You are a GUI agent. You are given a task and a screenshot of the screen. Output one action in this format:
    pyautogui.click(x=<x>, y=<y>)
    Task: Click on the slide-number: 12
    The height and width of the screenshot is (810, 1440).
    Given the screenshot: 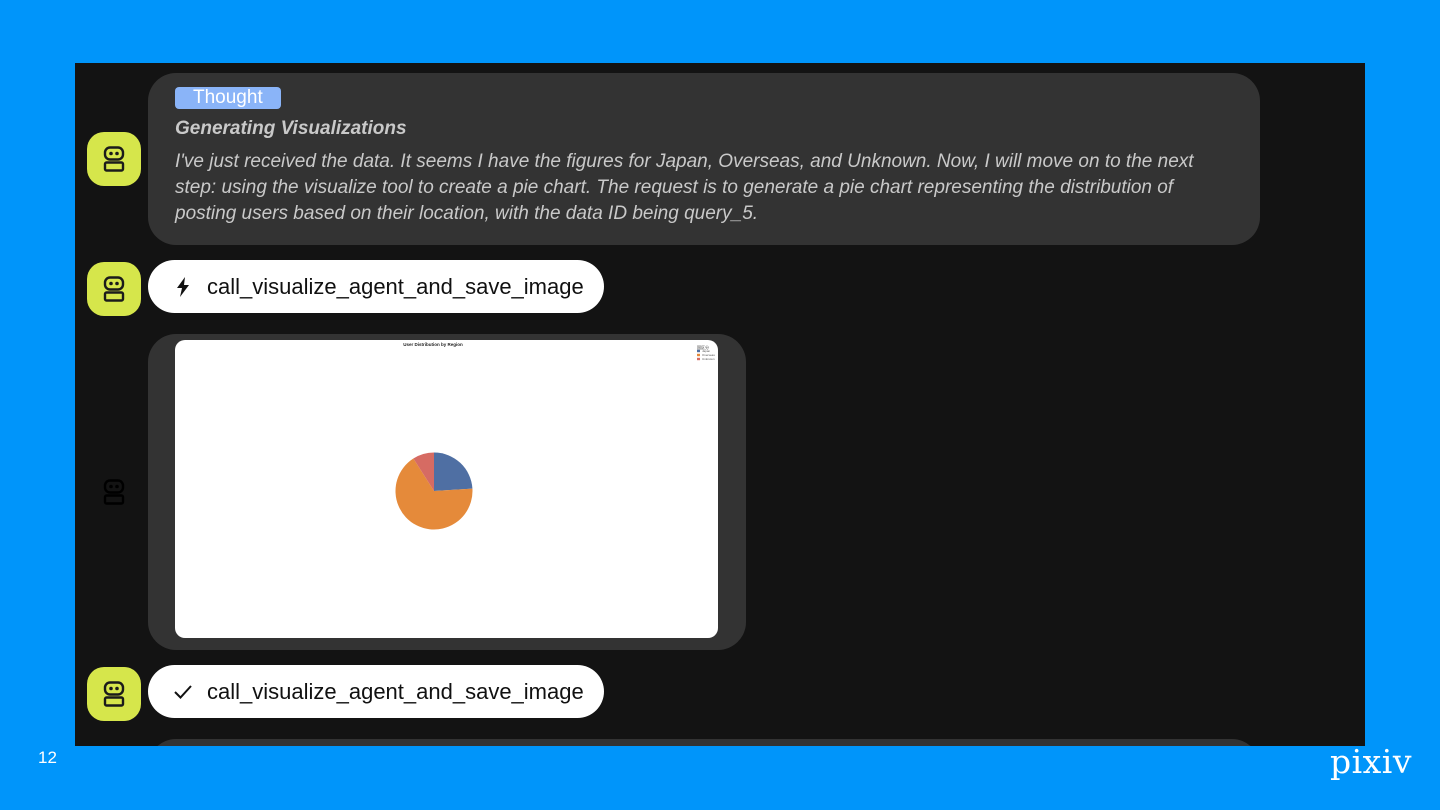 What is the action you would take?
    pyautogui.click(x=47, y=757)
    